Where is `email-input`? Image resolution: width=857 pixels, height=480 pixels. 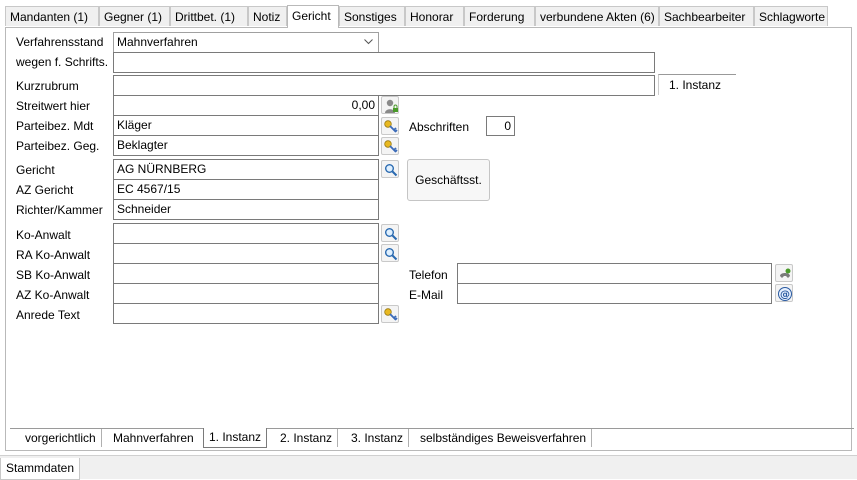
email-input is located at coordinates (614, 293).